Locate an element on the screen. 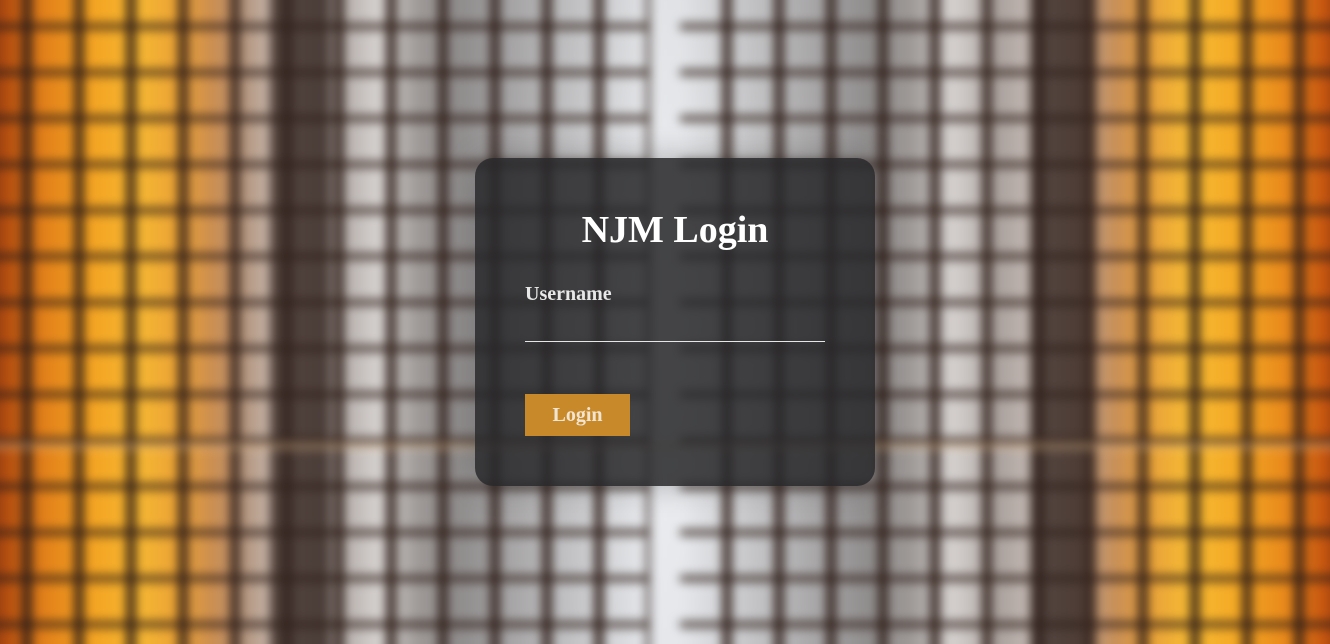 The image size is (1330, 644). building-shadow-right is located at coordinates (1060, 322).